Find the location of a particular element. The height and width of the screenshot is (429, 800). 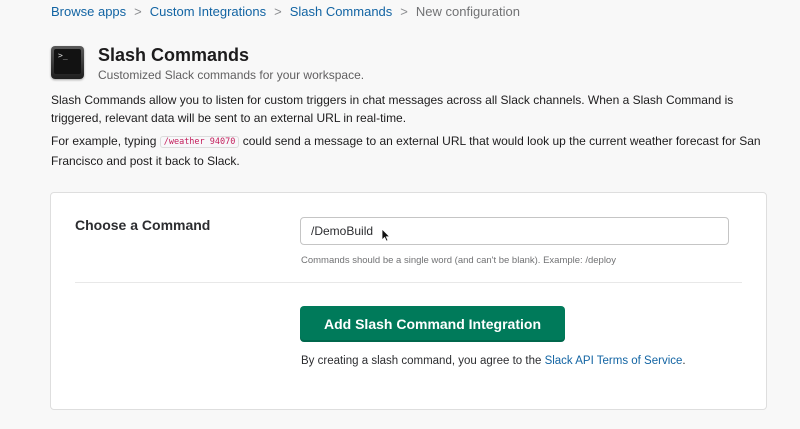

terms-suffix: . is located at coordinates (684, 361).